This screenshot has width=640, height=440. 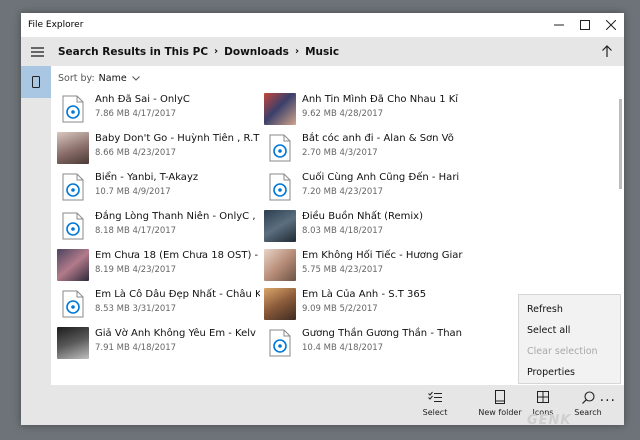 I want to click on arrow-up-icon, so click(x=607, y=51).